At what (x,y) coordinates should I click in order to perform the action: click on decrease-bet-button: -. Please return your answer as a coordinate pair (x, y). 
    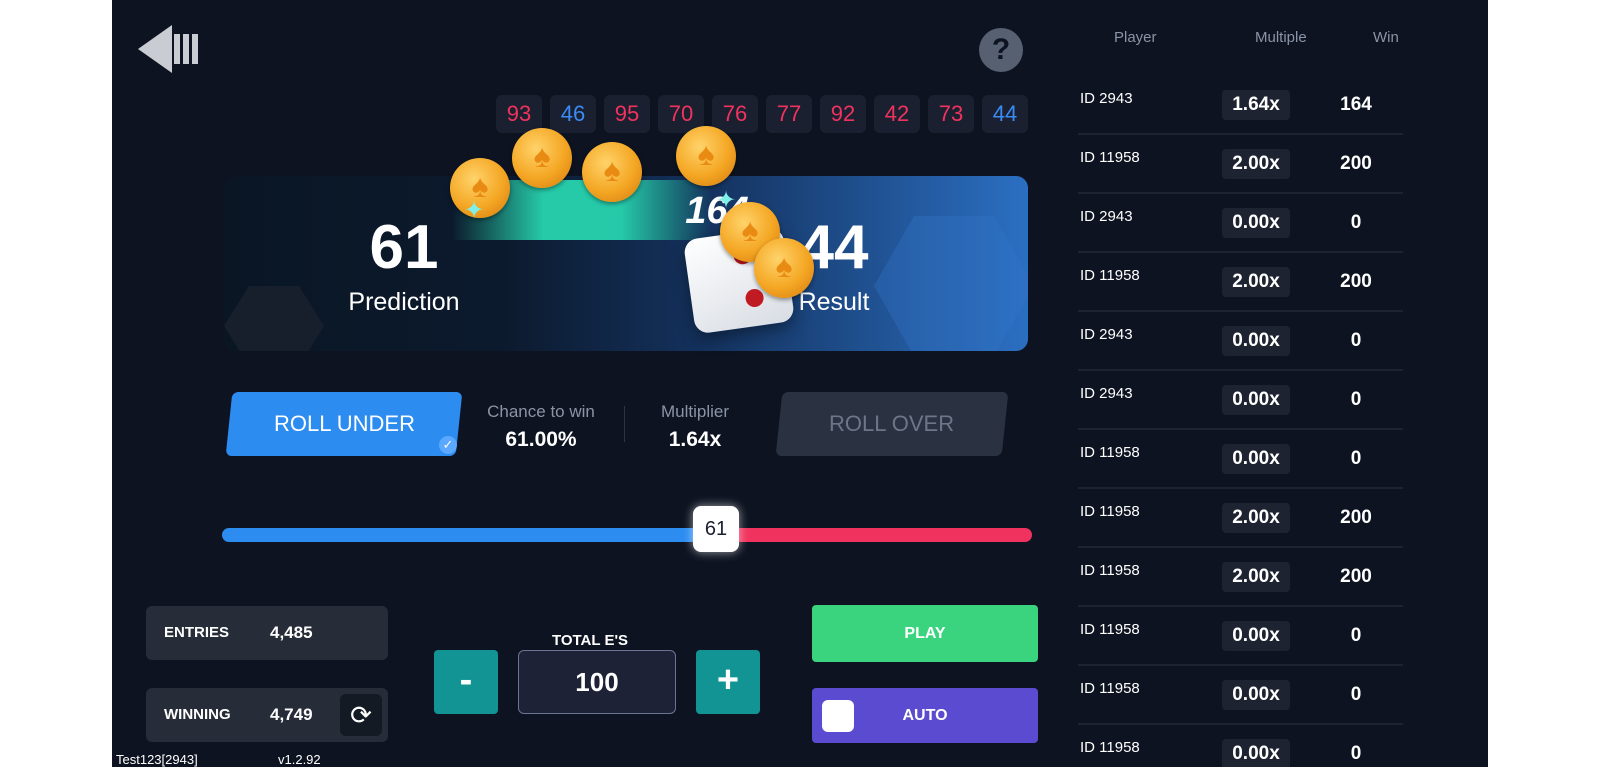
    Looking at the image, I should click on (466, 682).